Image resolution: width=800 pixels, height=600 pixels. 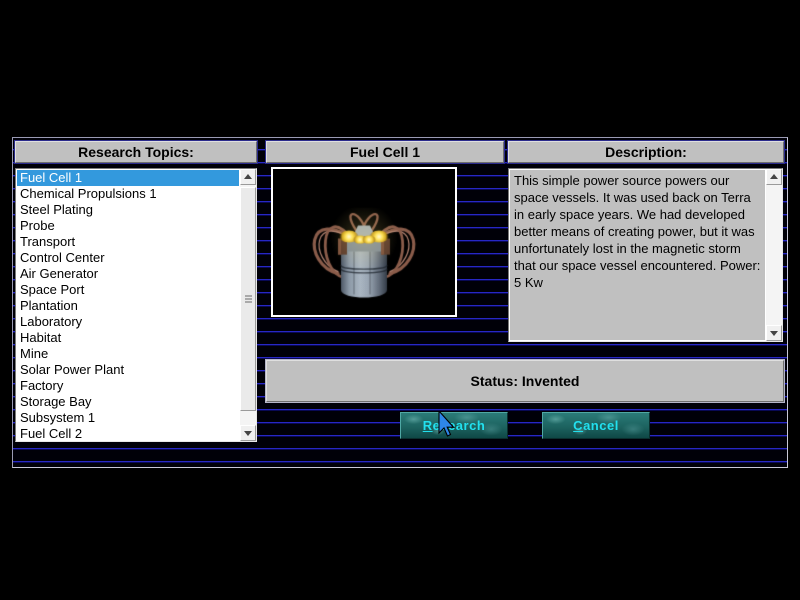 I want to click on list-item: Storage Bay, so click(x=128, y=402).